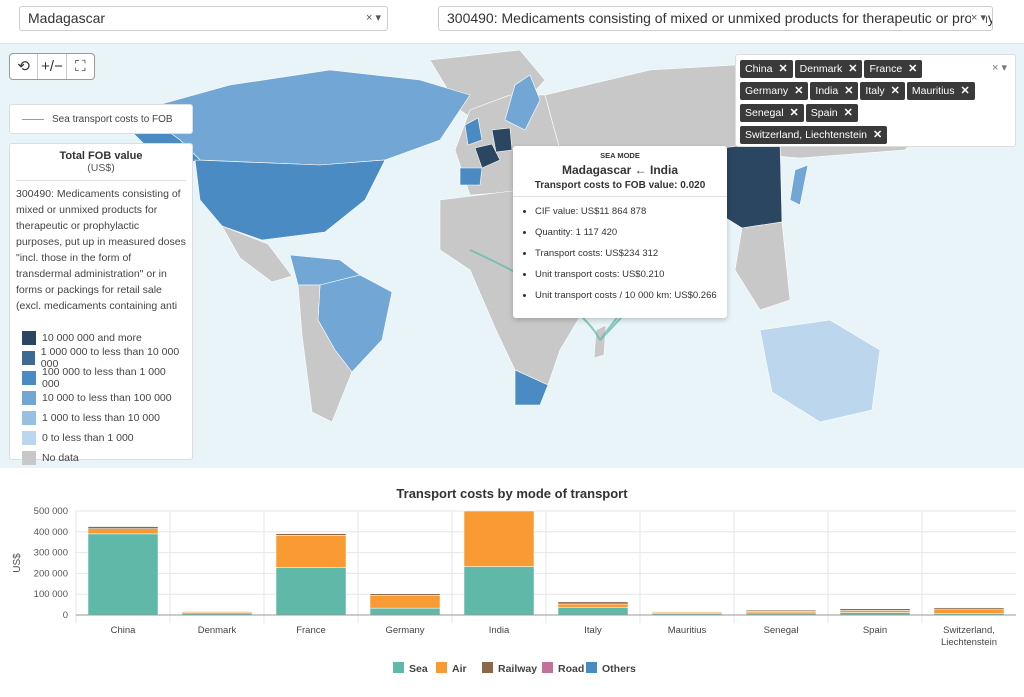 This screenshot has width=1024, height=697. Describe the element at coordinates (620, 170) in the screenshot. I see `tooltip-title: Madagascar ← India` at that location.